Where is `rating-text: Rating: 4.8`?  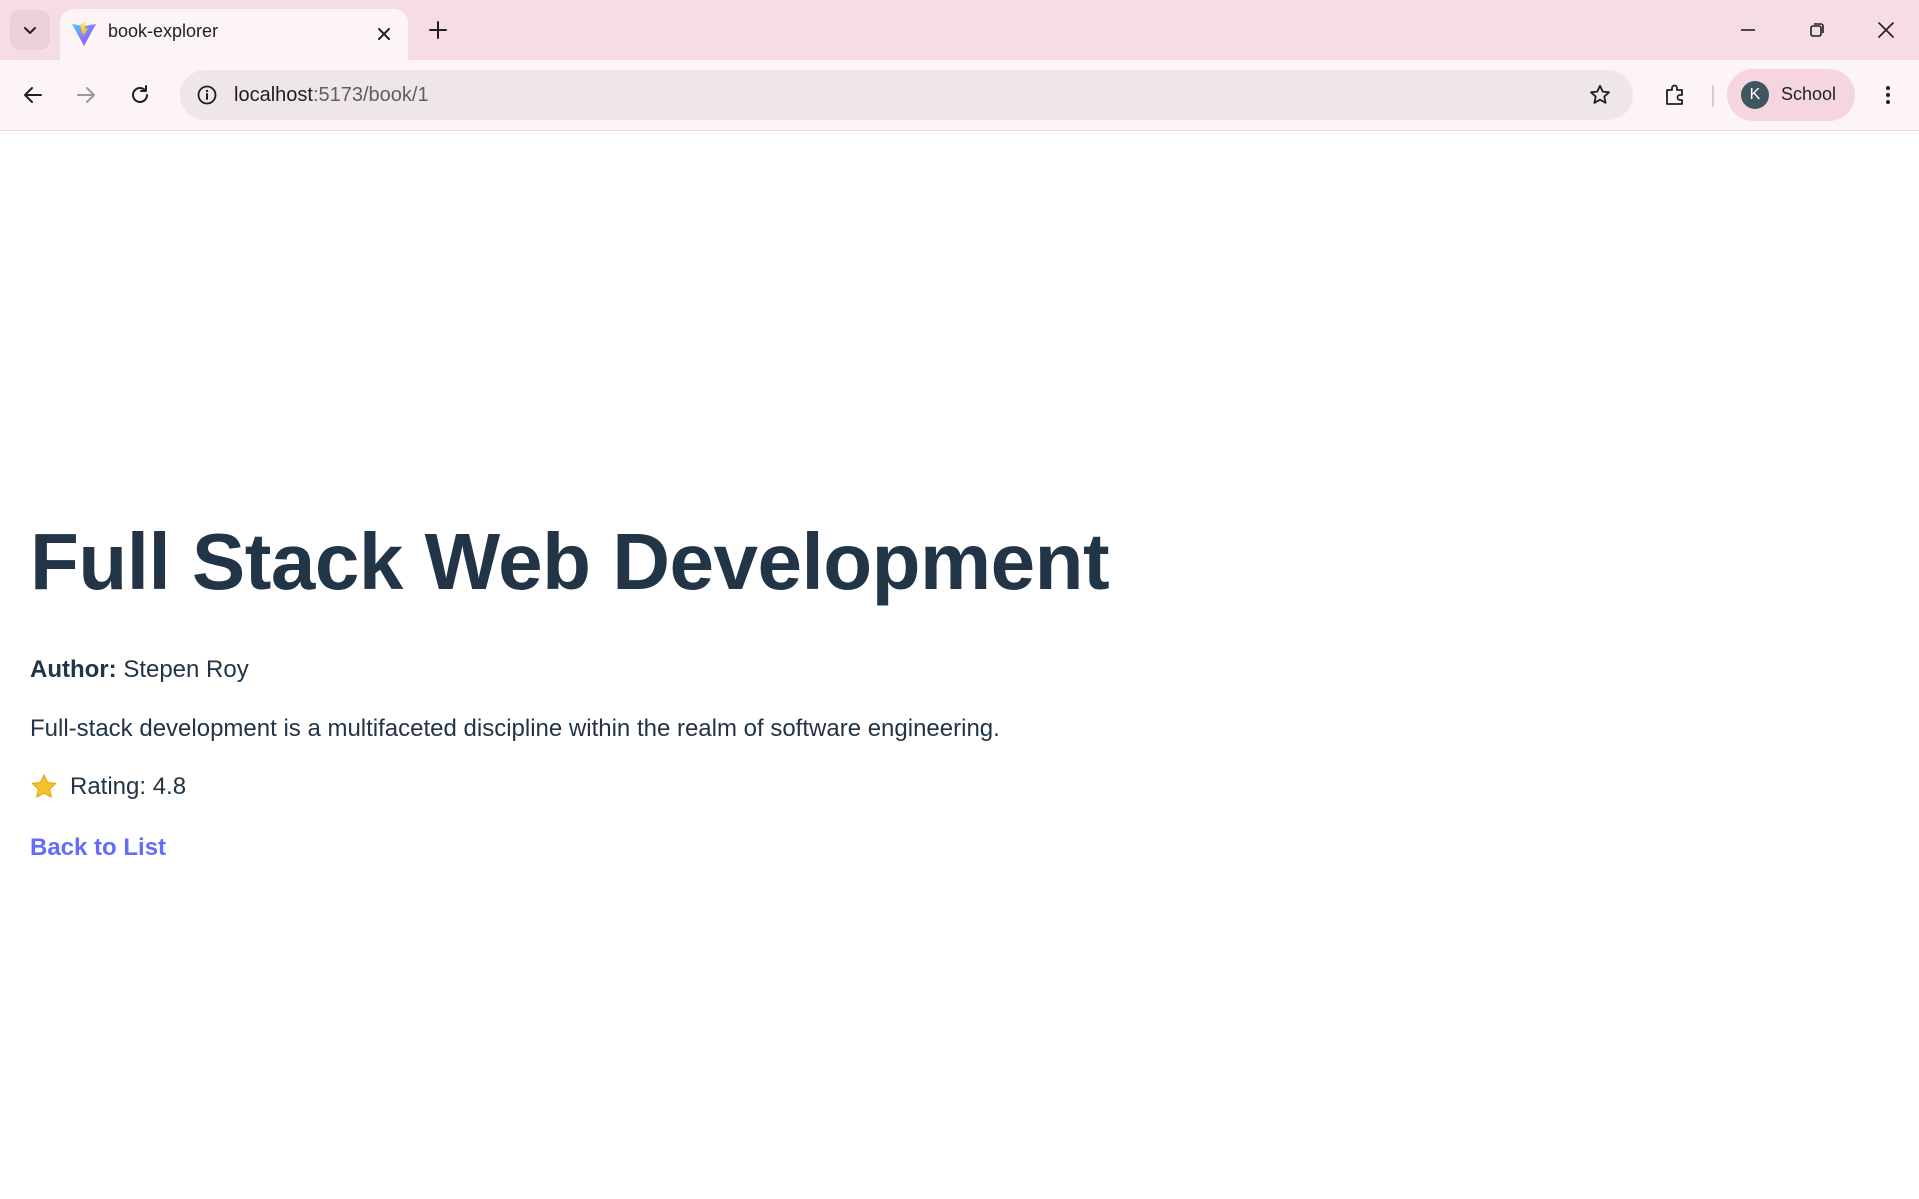 rating-text: Rating: 4.8 is located at coordinates (128, 786).